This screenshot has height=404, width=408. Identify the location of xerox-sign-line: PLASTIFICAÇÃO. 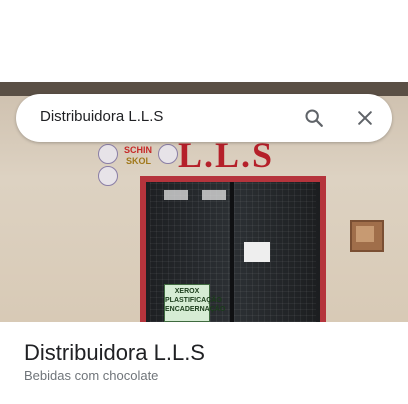
(193, 300).